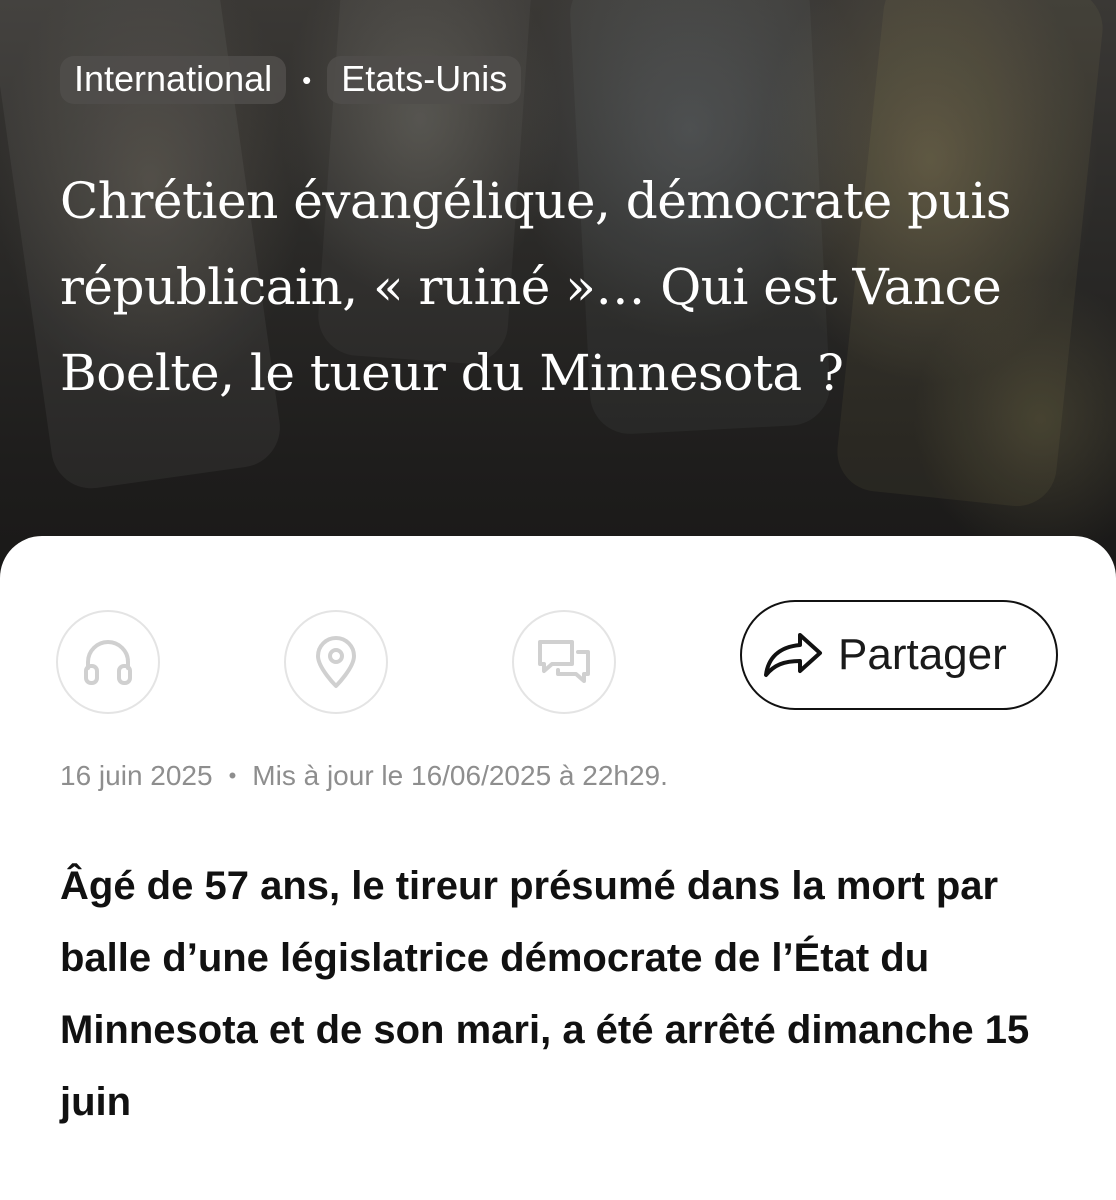 The height and width of the screenshot is (1200, 1116). I want to click on tag-international: International, so click(173, 80).